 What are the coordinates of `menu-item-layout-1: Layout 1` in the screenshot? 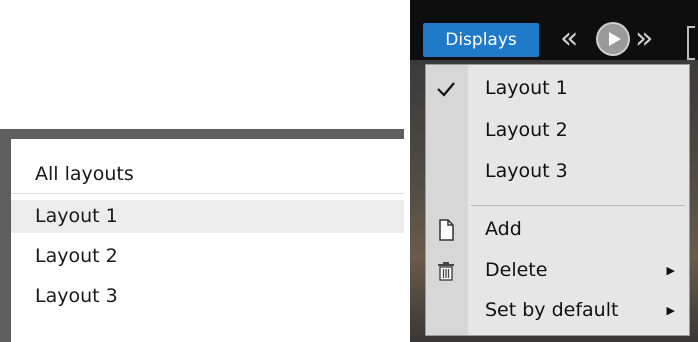 It's located at (557, 88).